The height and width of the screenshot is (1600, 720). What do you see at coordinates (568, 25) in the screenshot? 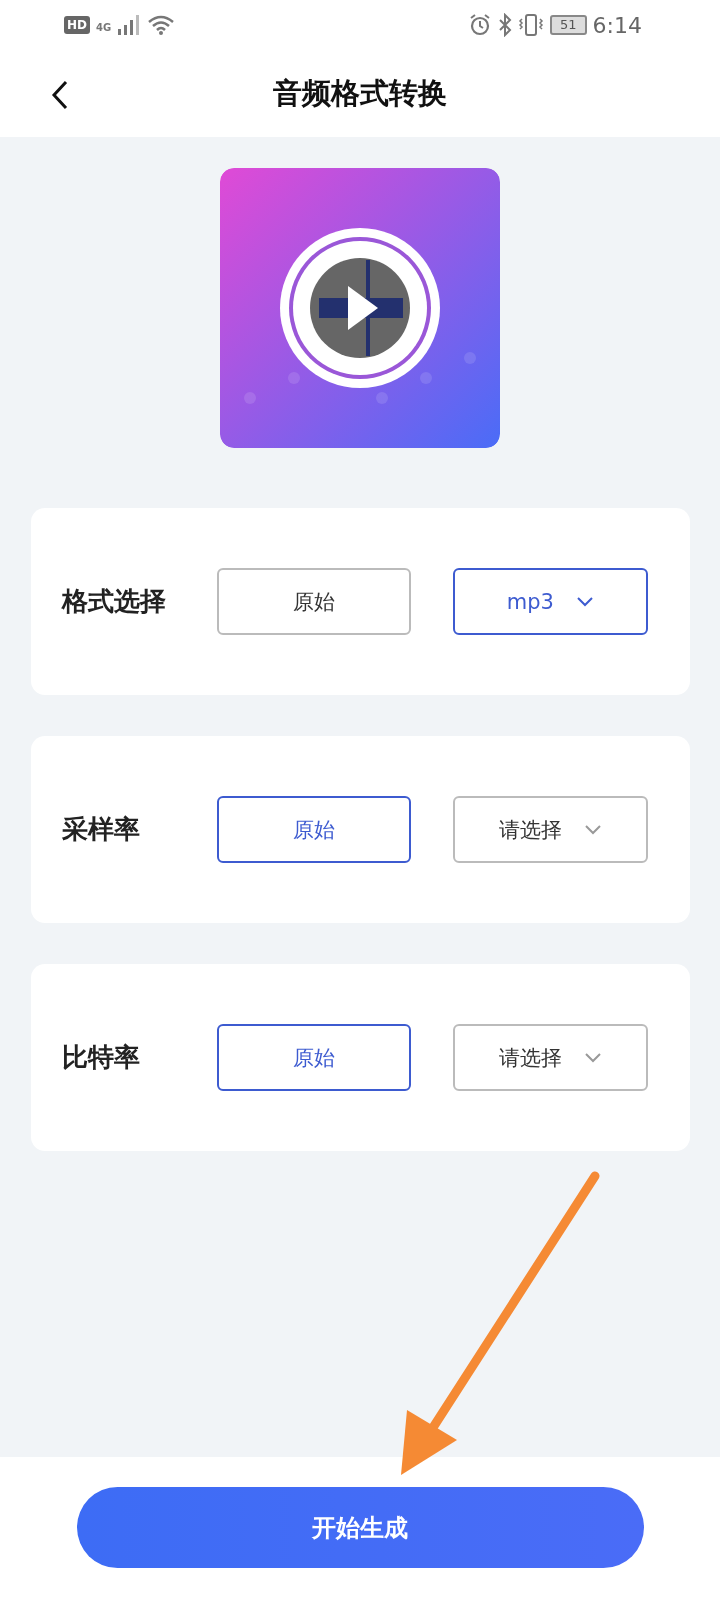
I see `battery-icon: 51` at bounding box center [568, 25].